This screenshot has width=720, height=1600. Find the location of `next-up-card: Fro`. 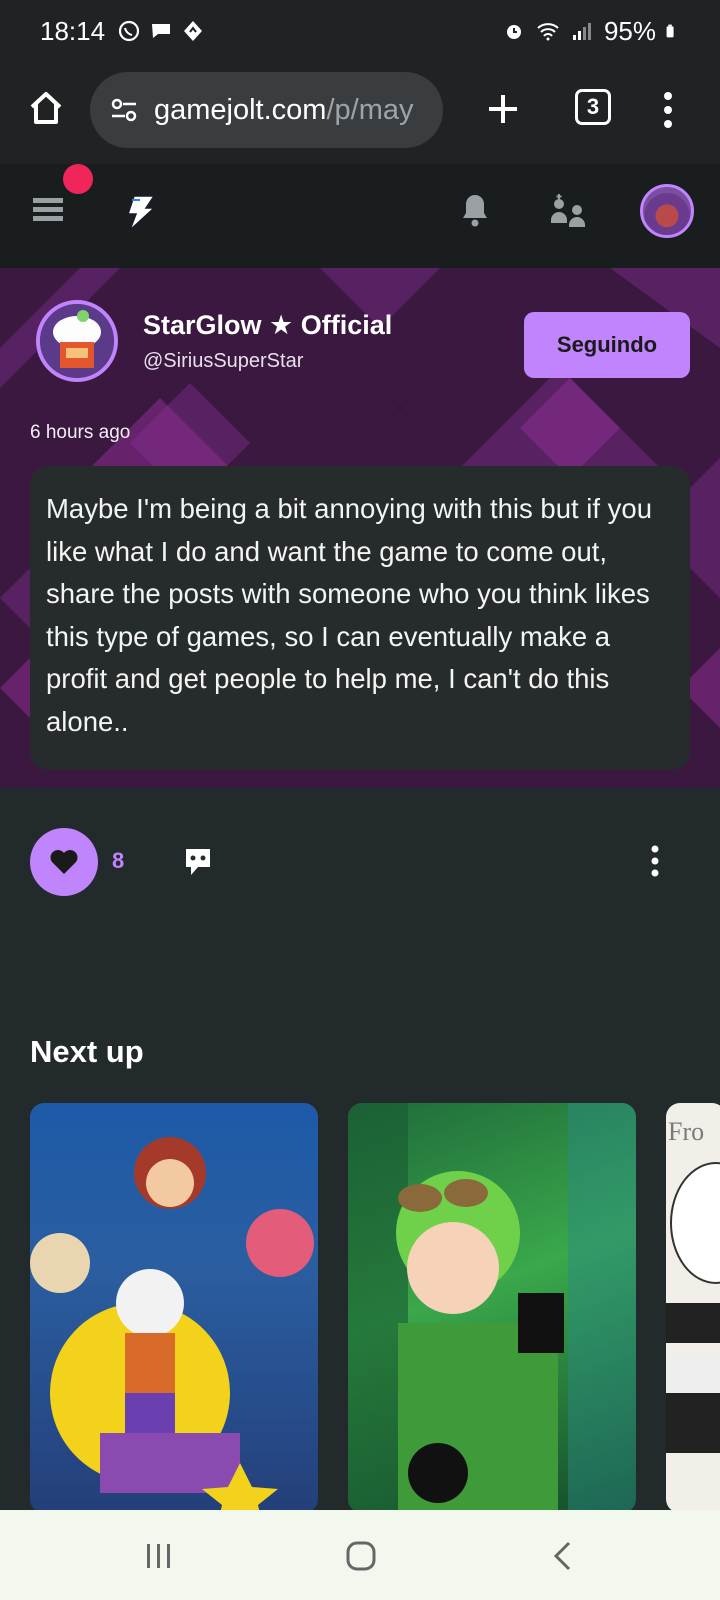

next-up-card: Fro is located at coordinates (693, 1308).